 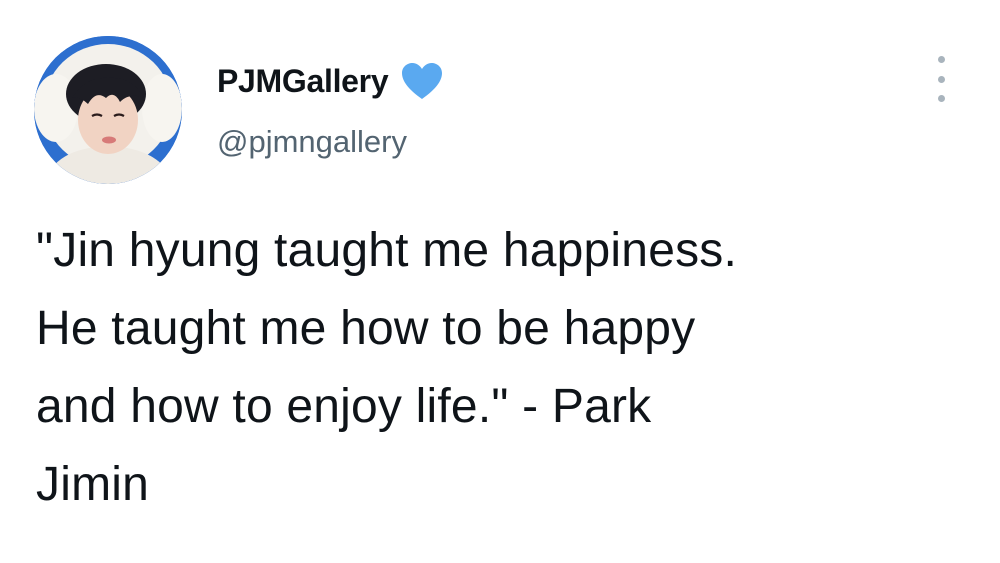 I want to click on avatar, so click(x=108, y=110).